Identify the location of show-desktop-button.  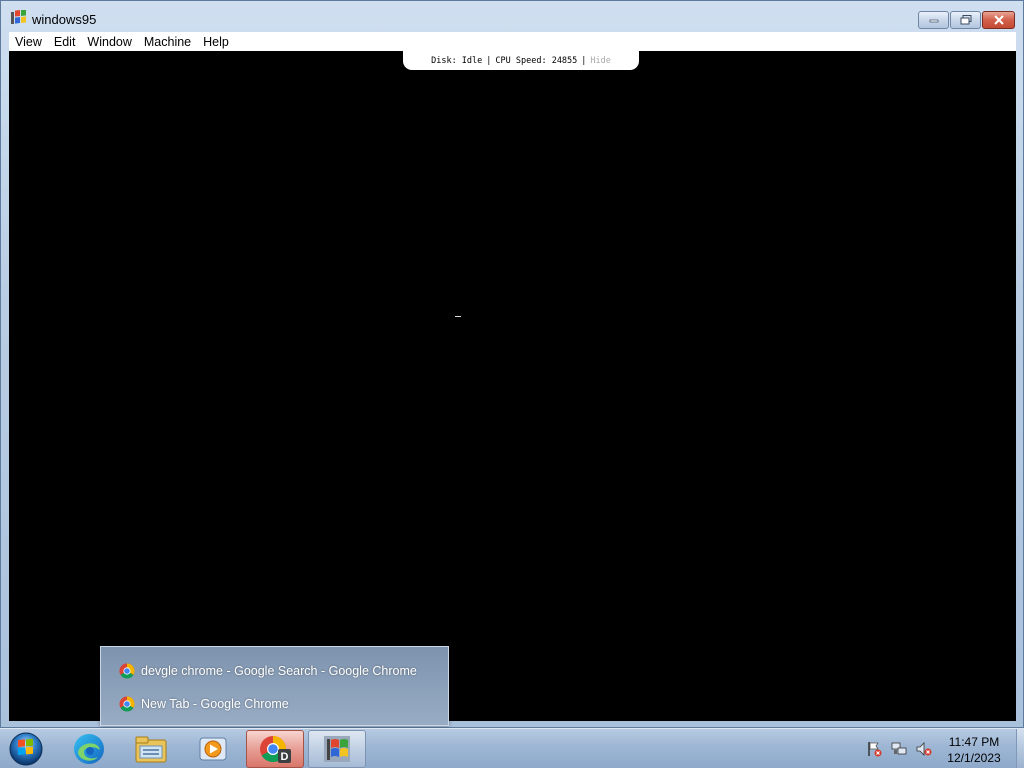
(1020, 748).